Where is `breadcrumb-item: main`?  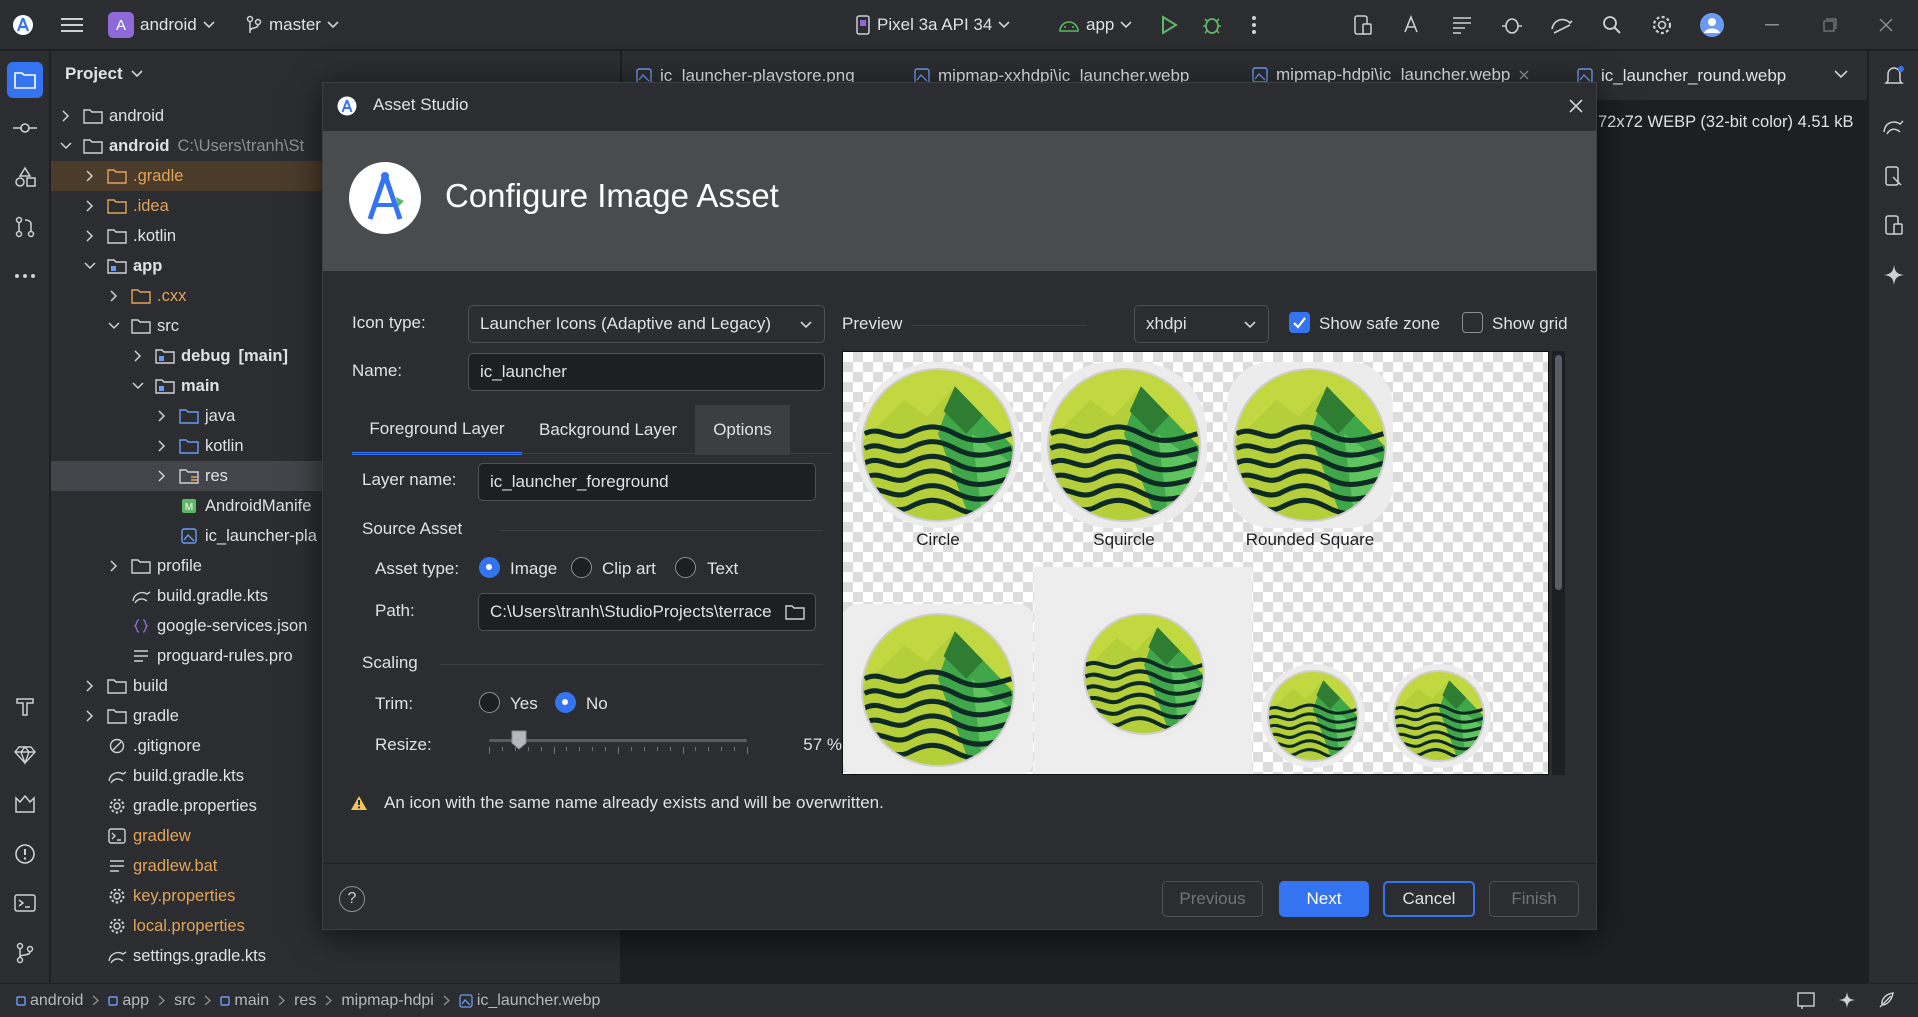 breadcrumb-item: main is located at coordinates (244, 1001).